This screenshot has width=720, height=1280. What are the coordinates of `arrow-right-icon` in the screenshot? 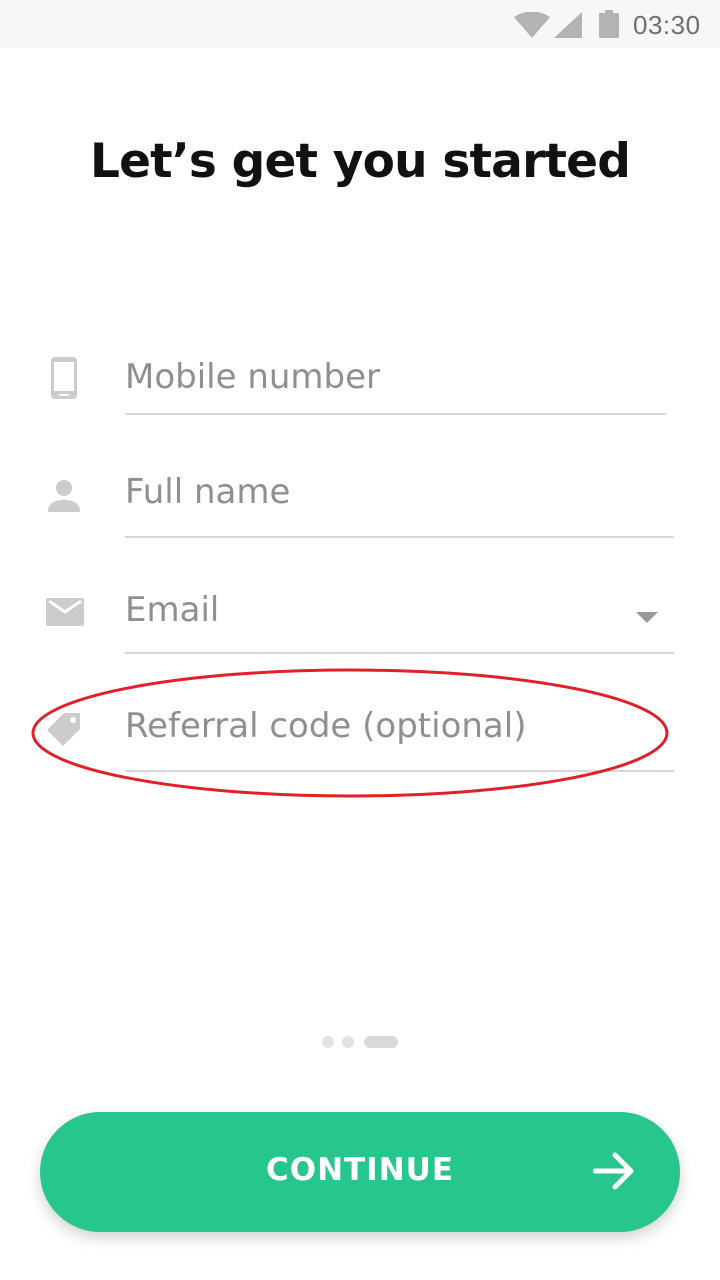 It's located at (613, 1171).